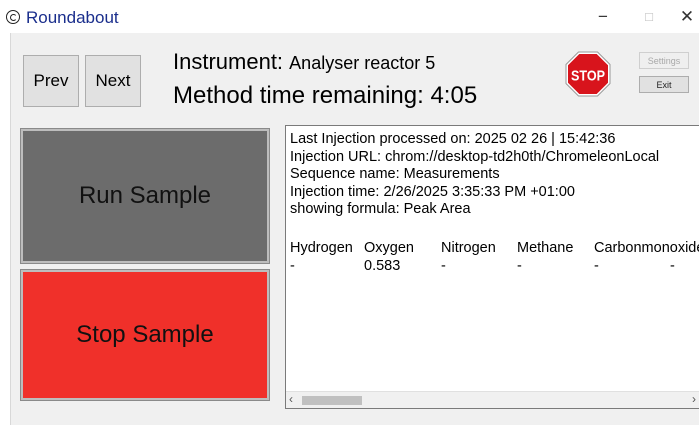 The width and height of the screenshot is (699, 425). Describe the element at coordinates (389, 248) in the screenshot. I see `column-header-oxygen: Oxygen` at that location.